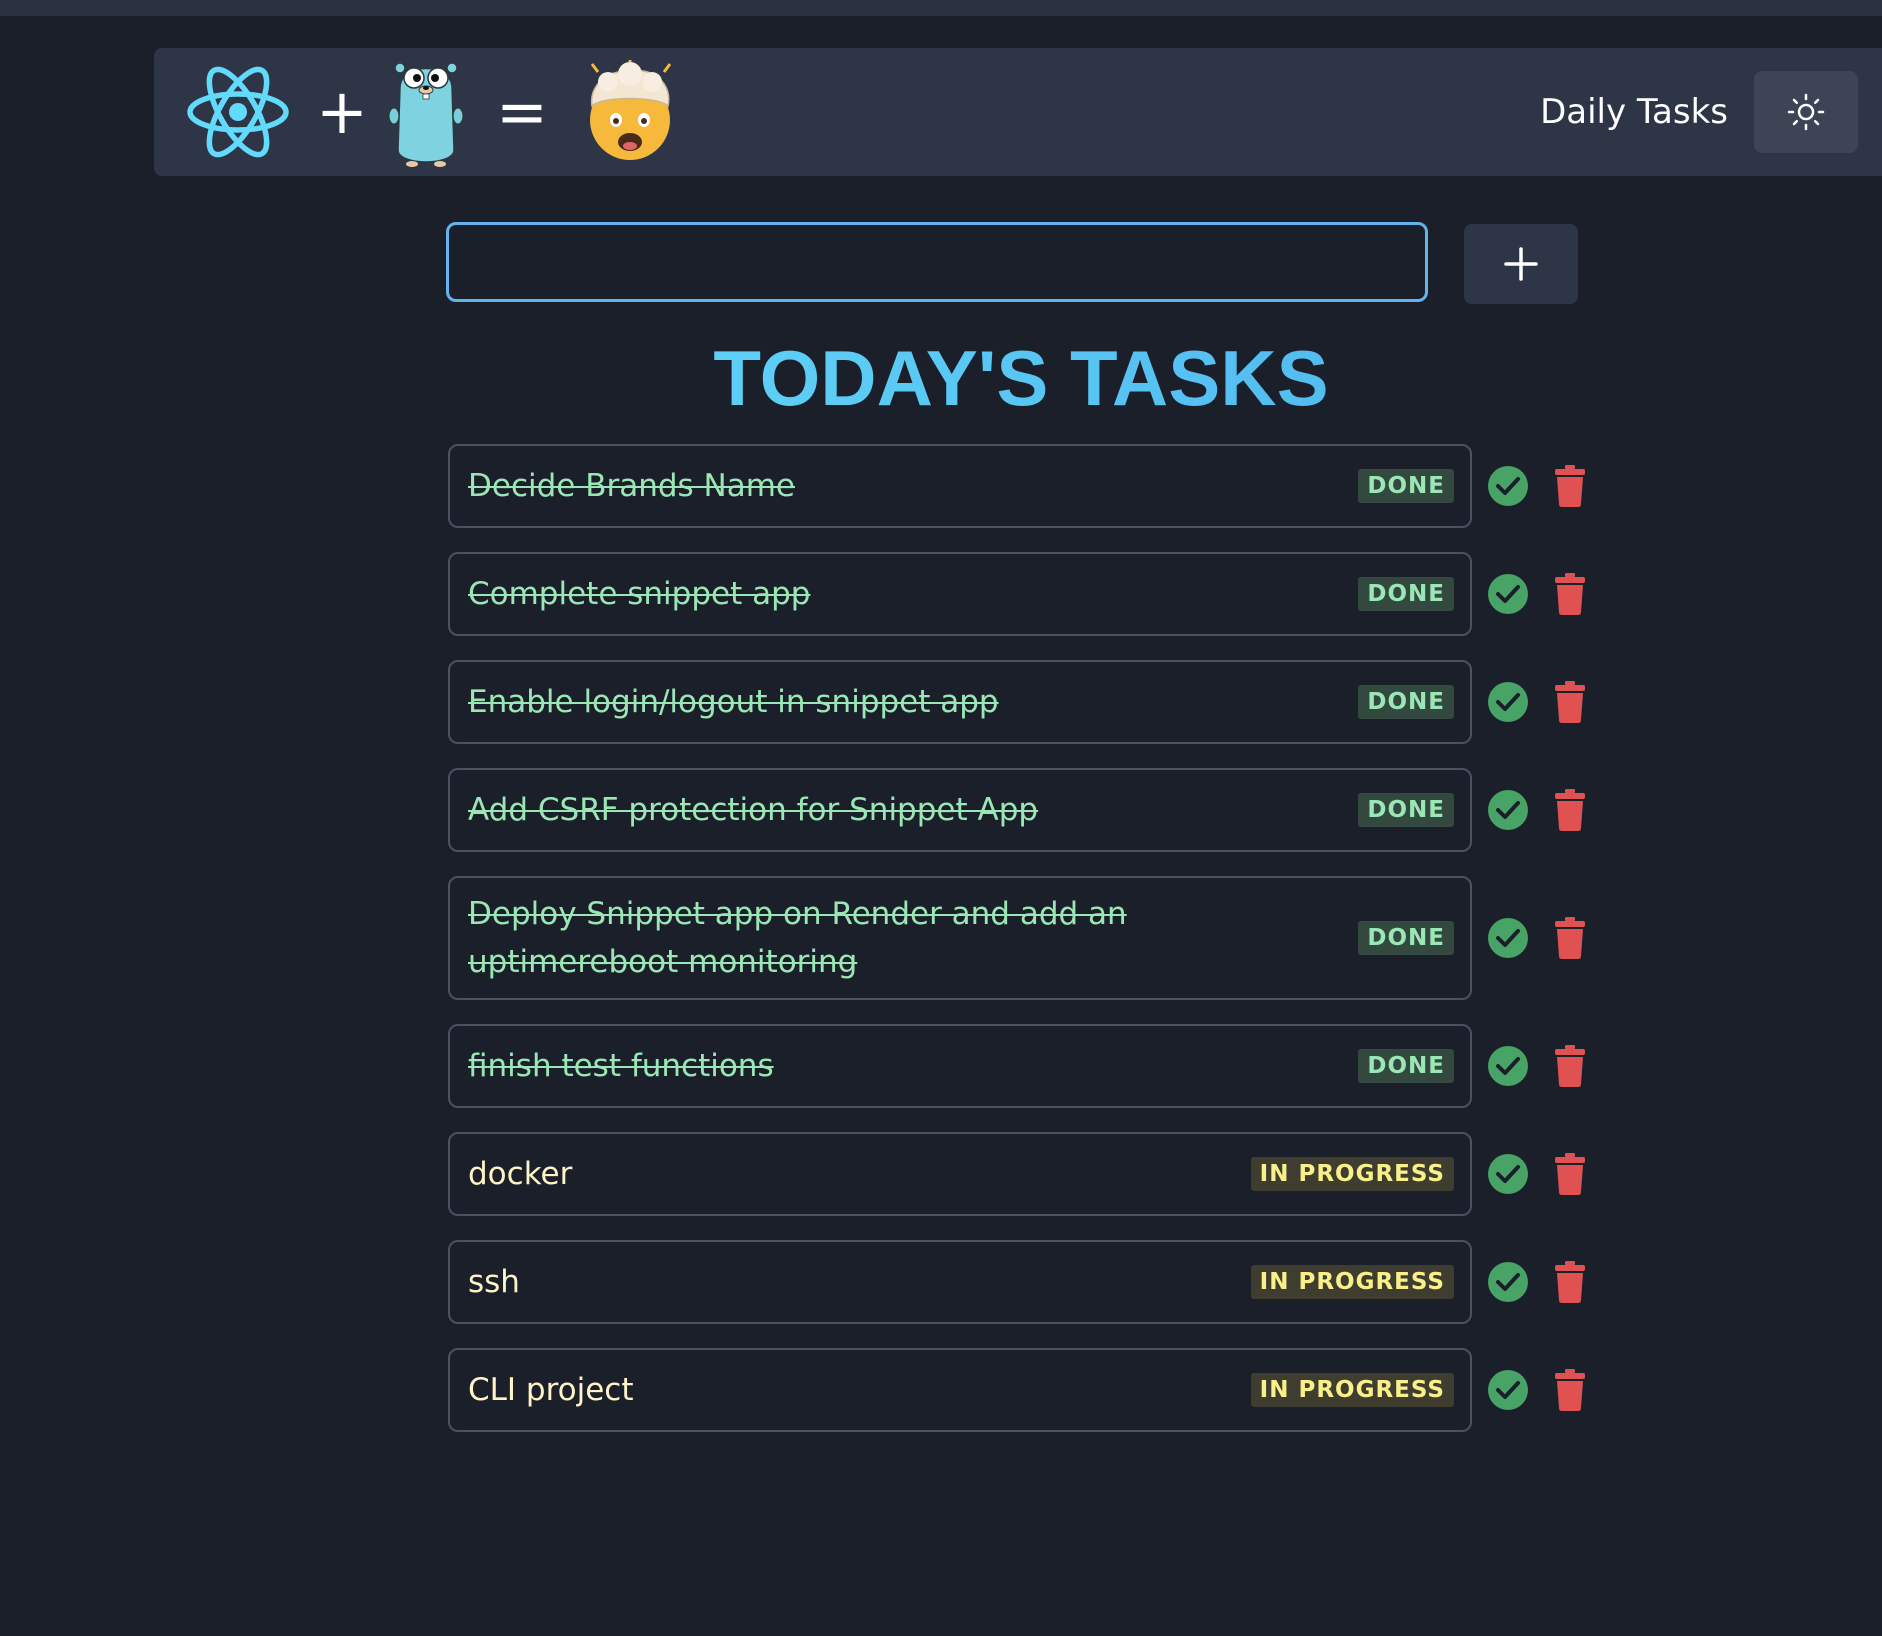 The height and width of the screenshot is (1636, 1882). I want to click on task-row: CLI project IN PROGRESS, so click(1023, 1390).